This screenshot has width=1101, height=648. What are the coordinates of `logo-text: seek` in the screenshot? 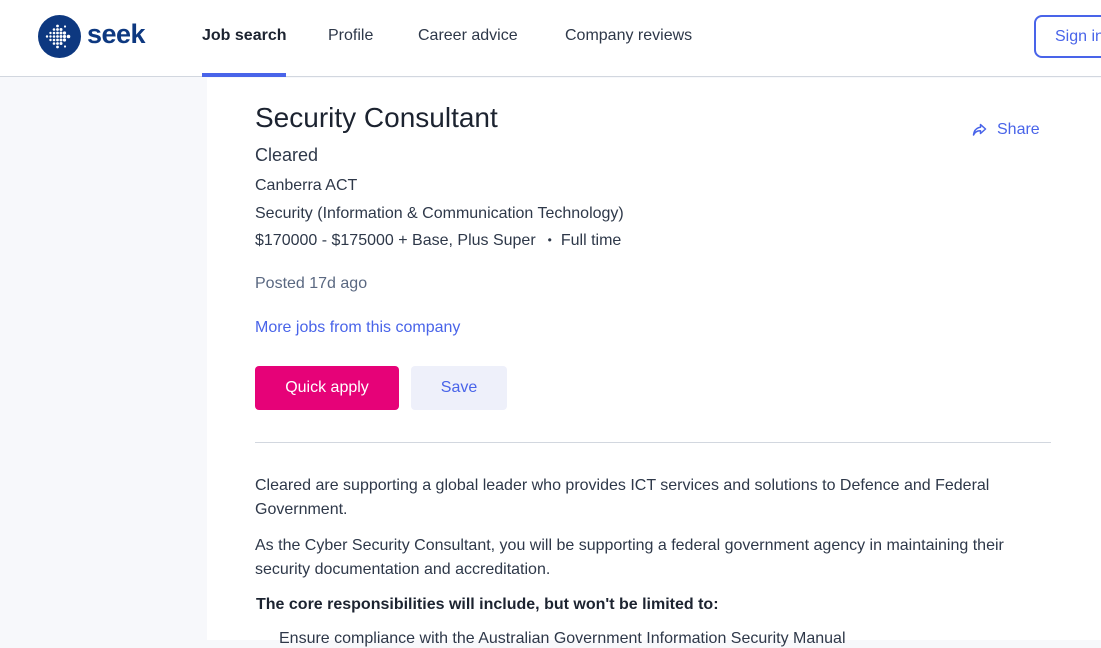 It's located at (116, 34).